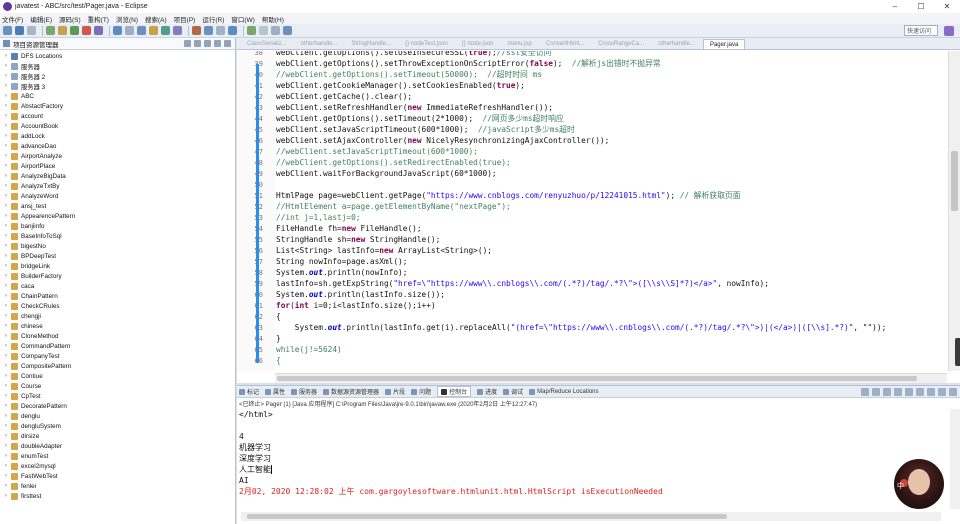  What do you see at coordinates (118, 396) in the screenshot?
I see `tree-item: › CpTest` at bounding box center [118, 396].